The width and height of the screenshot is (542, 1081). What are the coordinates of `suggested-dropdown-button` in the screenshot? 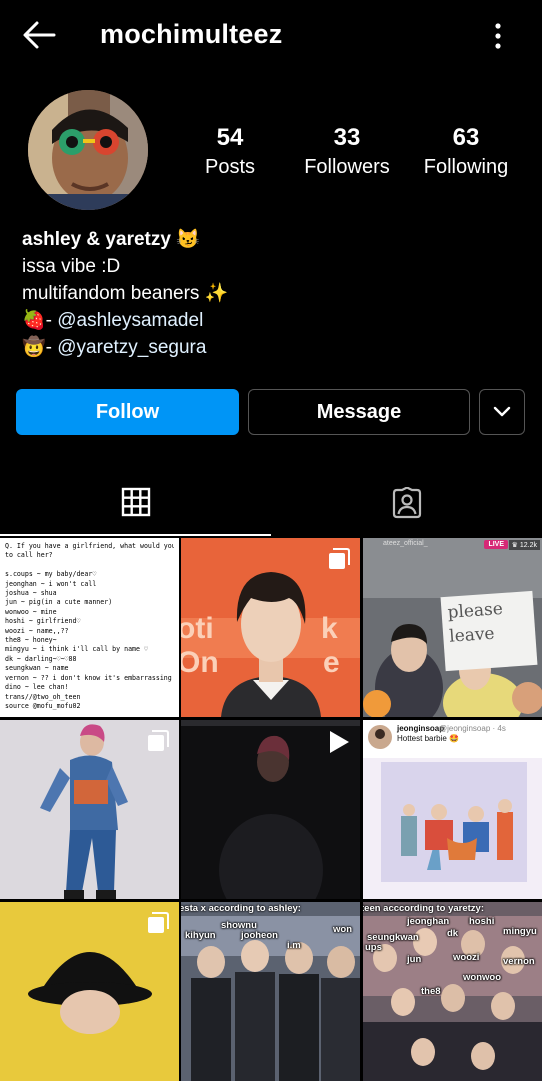 It's located at (502, 412).